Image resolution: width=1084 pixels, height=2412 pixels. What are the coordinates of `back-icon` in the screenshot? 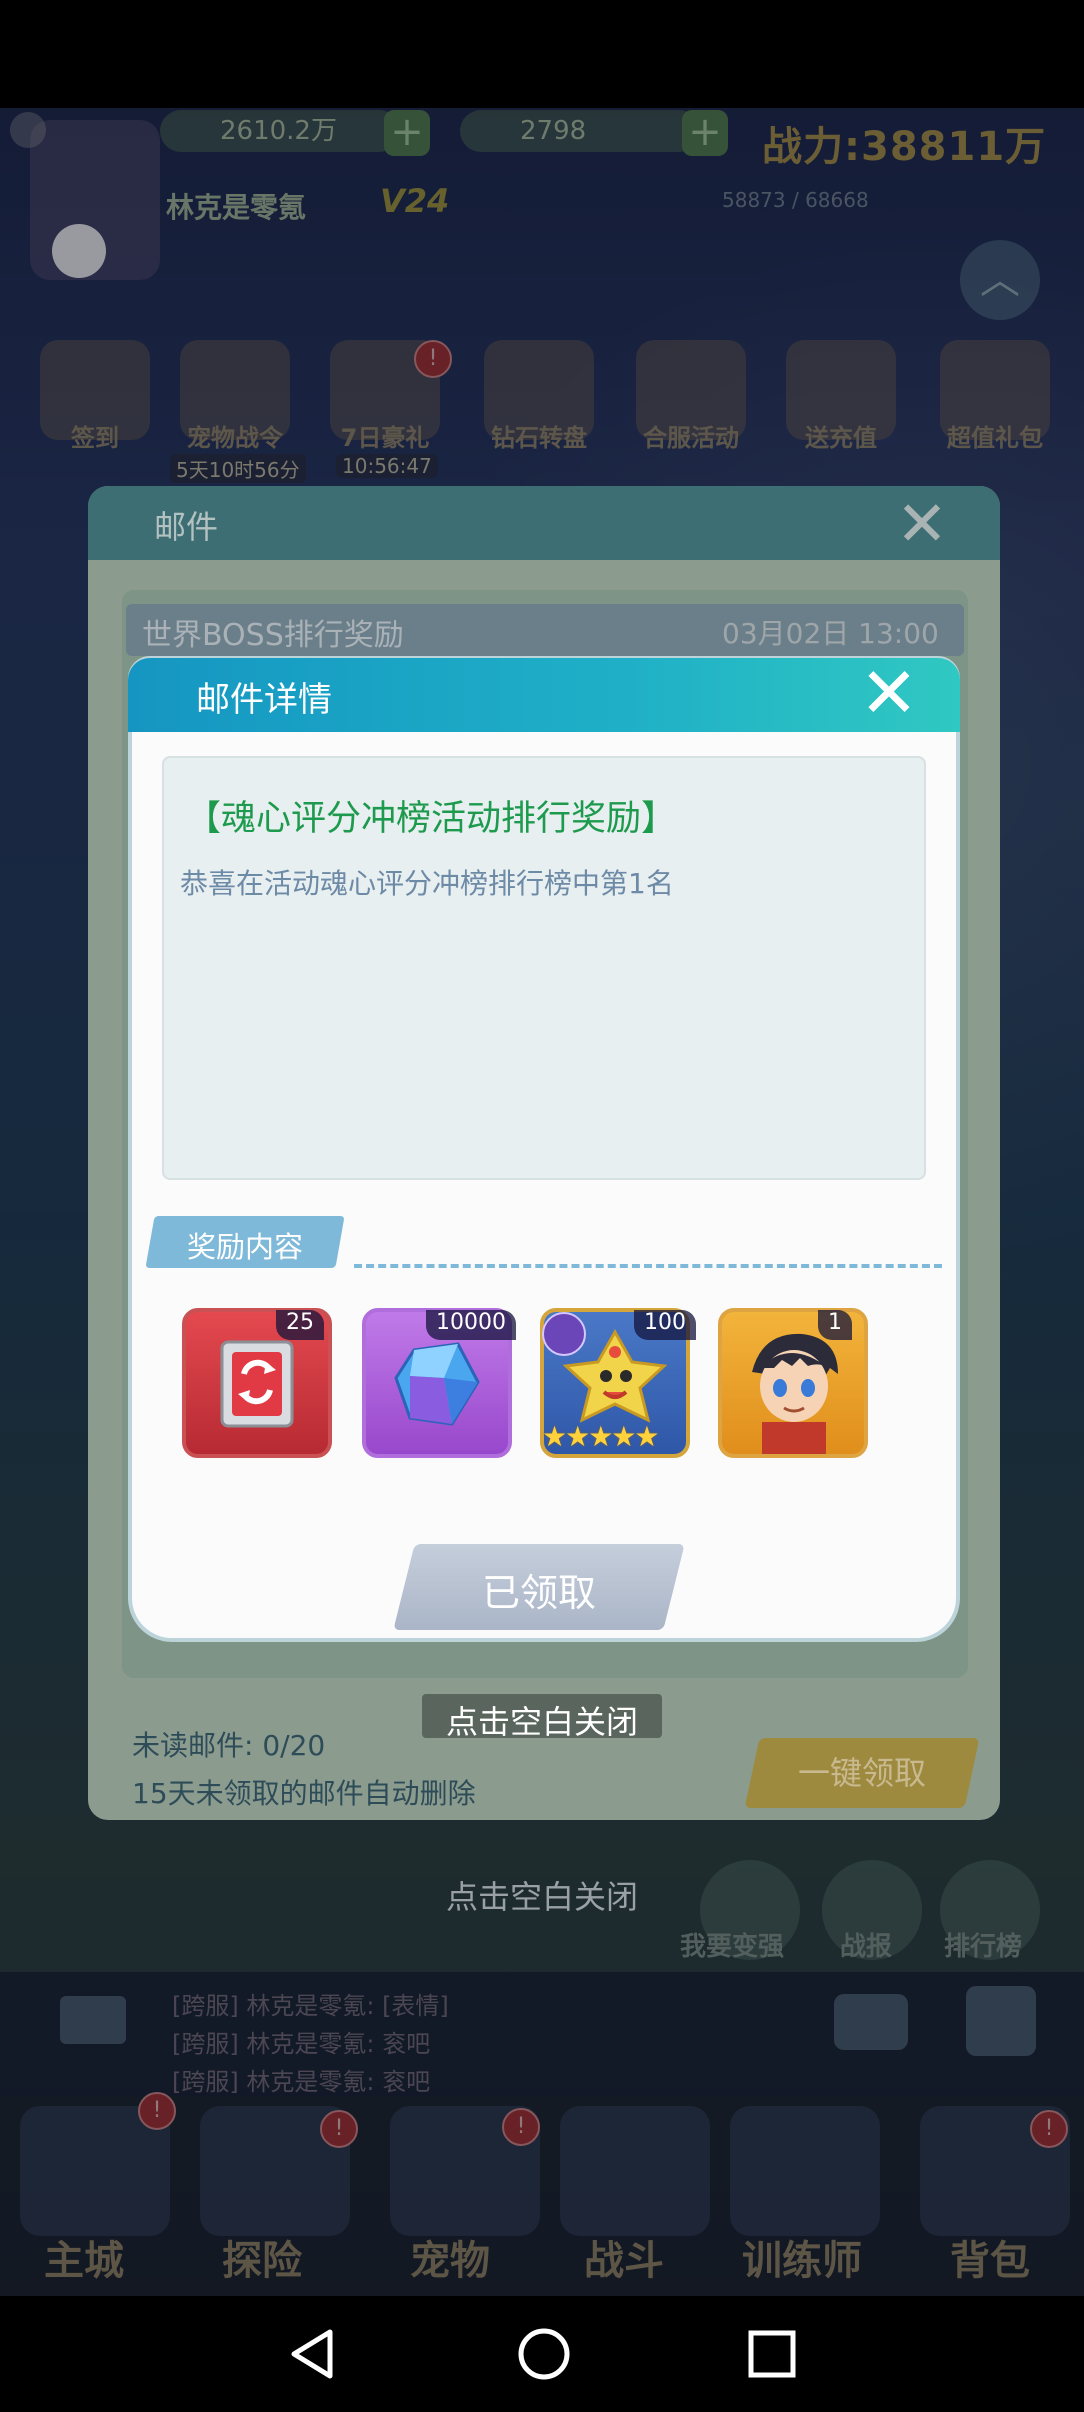 It's located at (314, 2354).